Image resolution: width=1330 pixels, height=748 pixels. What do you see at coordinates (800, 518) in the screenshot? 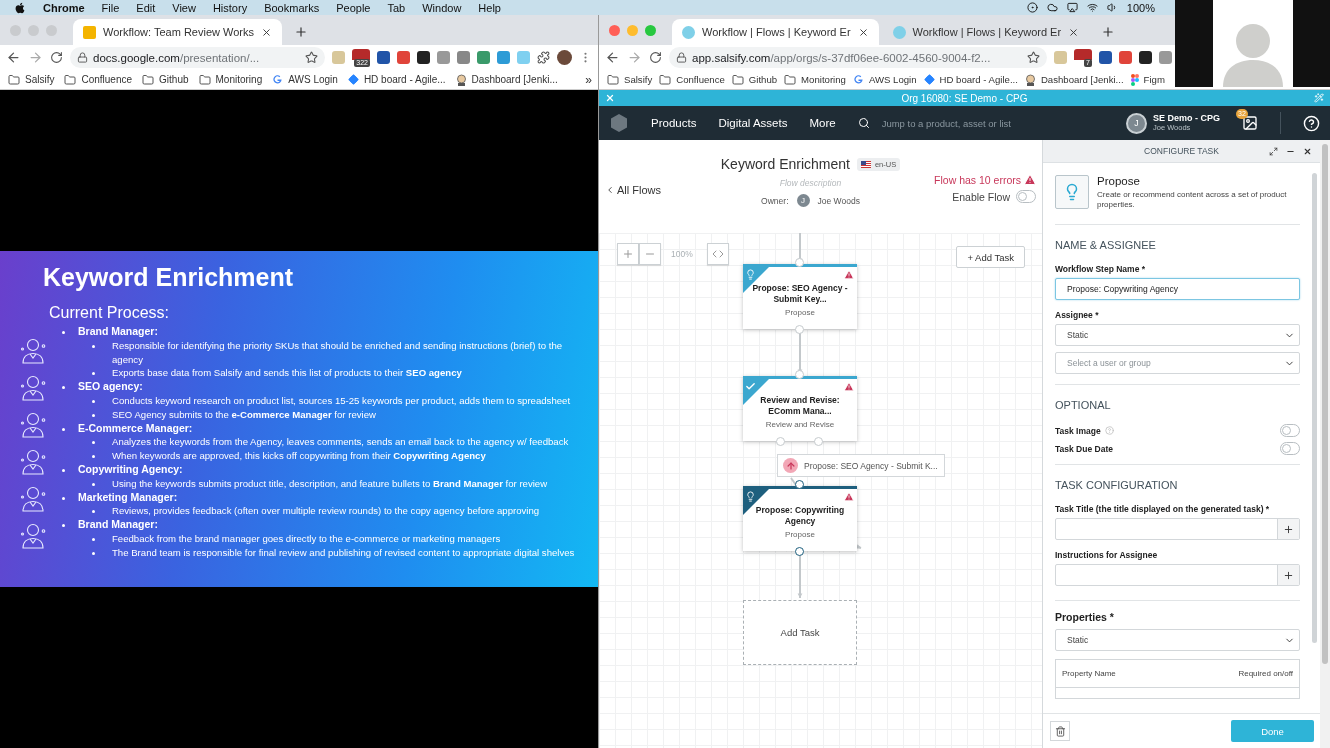
I see `task-node: Propose: Copywriting Agency Propose` at bounding box center [800, 518].